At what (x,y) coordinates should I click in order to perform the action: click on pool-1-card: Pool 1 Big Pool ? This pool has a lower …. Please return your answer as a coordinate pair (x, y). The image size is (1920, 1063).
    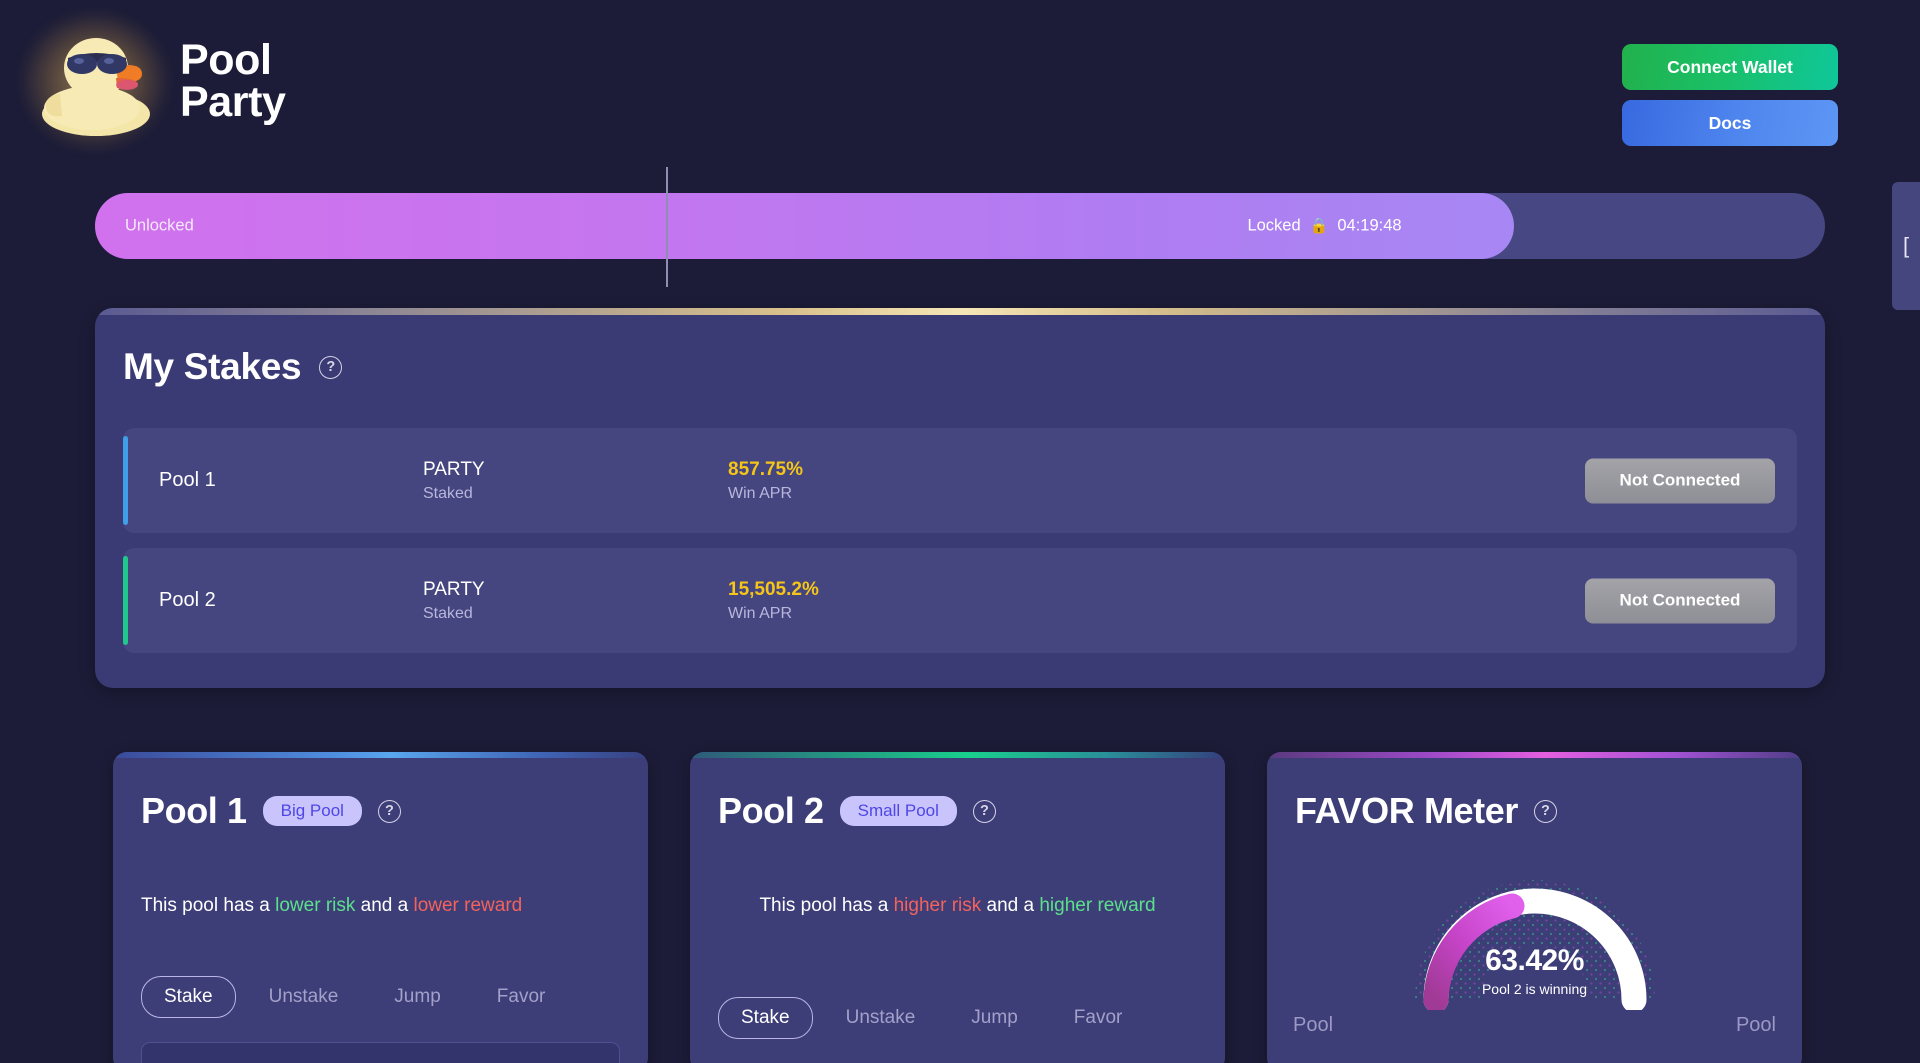
    Looking at the image, I should click on (380, 907).